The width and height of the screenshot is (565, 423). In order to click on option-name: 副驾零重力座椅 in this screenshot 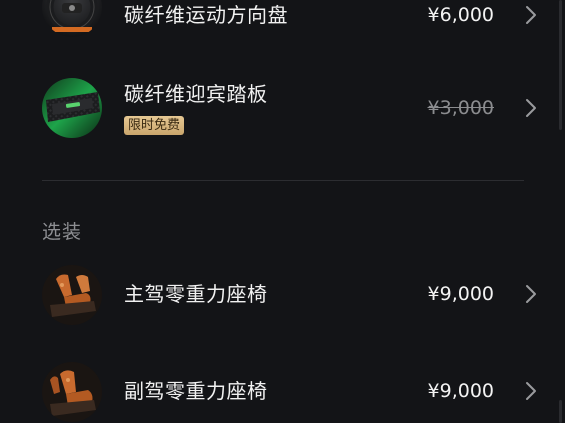, I will do `click(196, 391)`.